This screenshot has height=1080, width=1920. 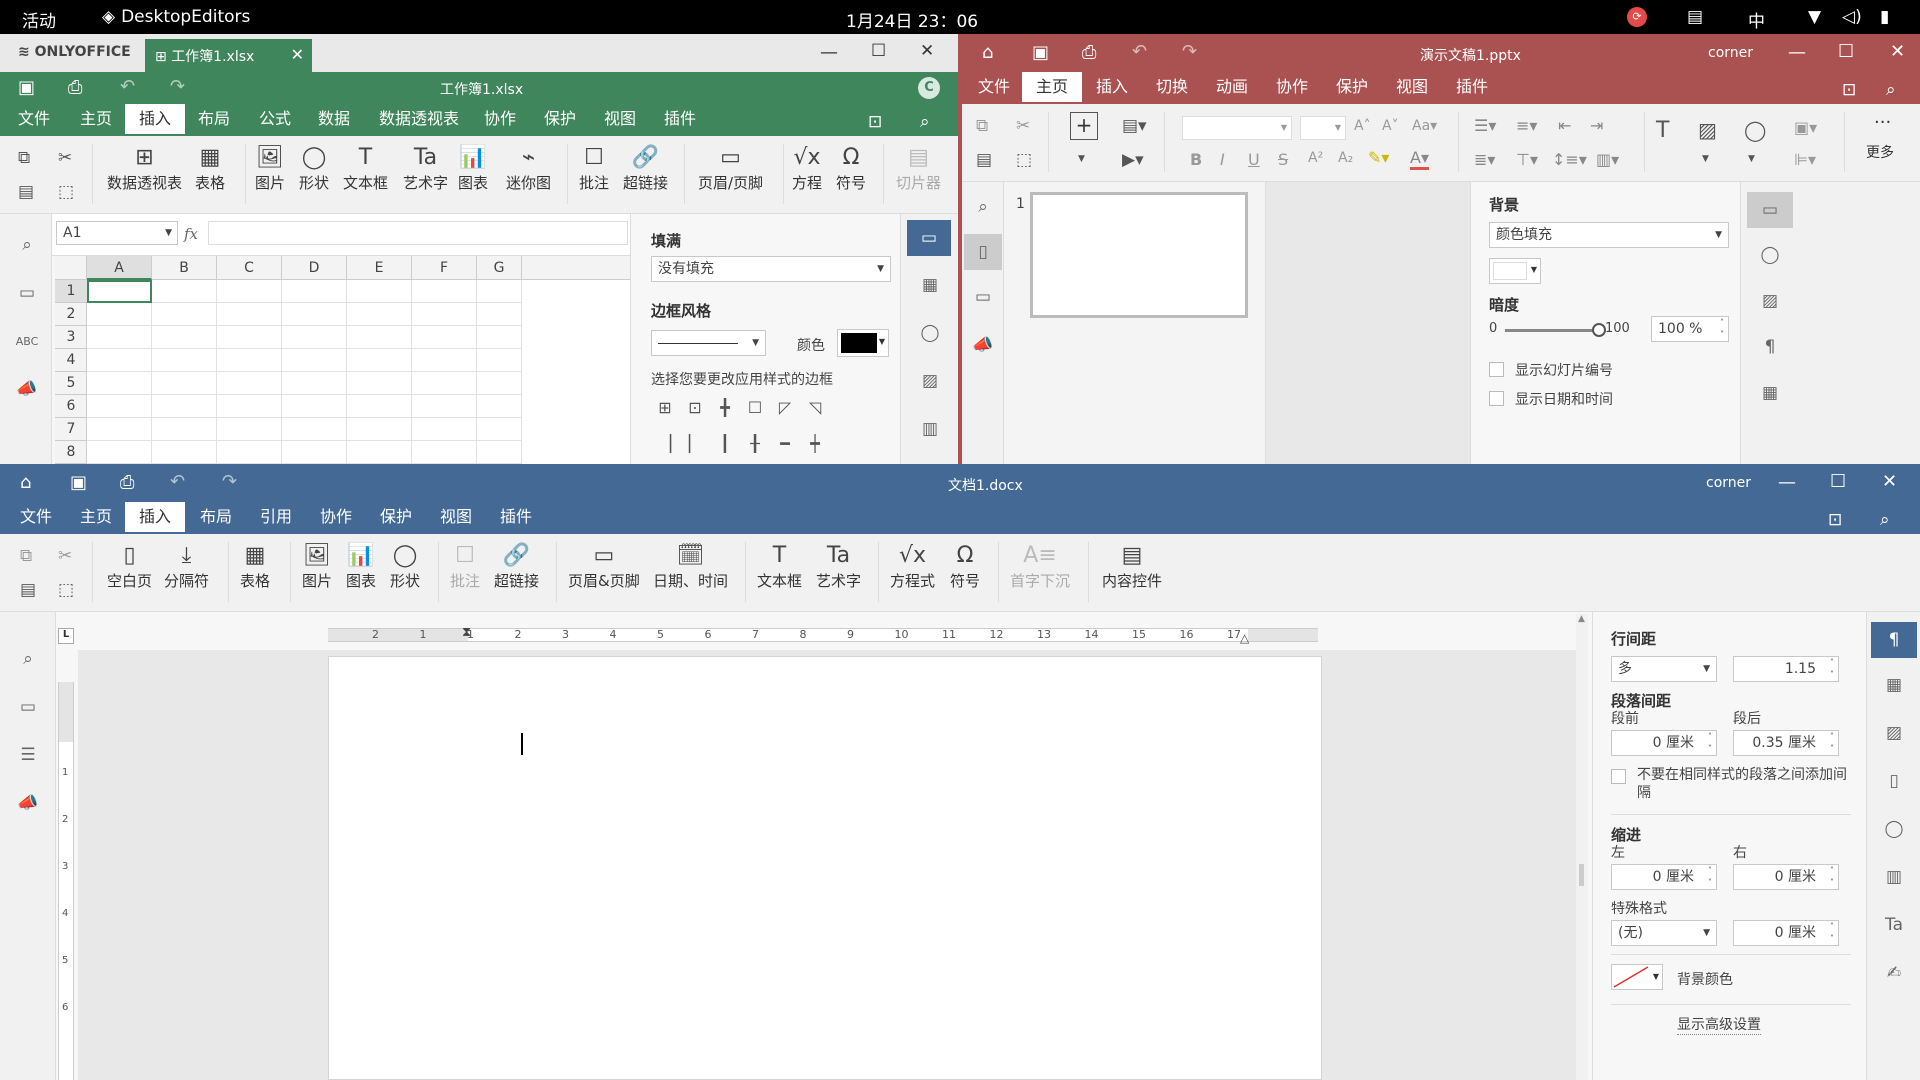 I want to click on row-header: 8, so click(x=71, y=452).